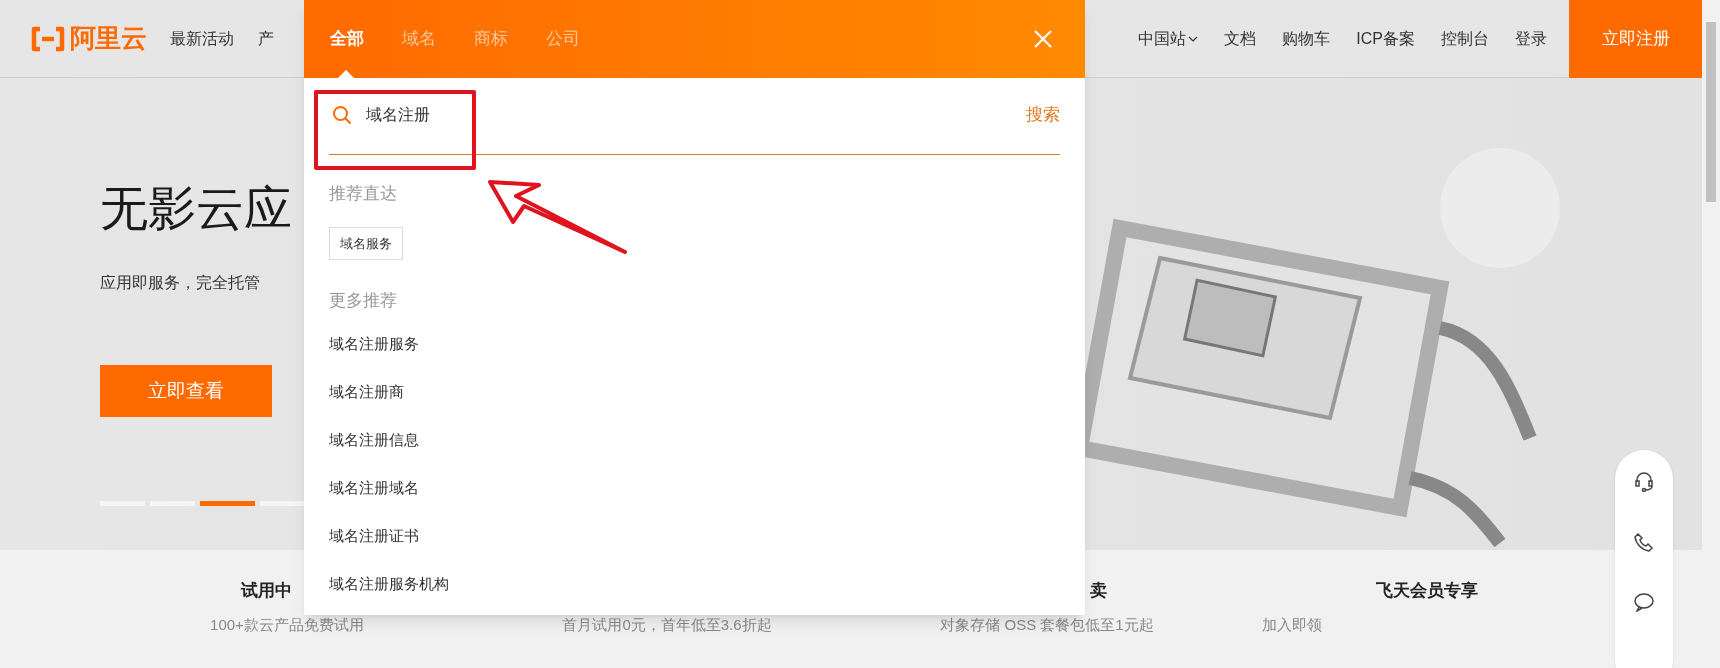 The height and width of the screenshot is (668, 1720). Describe the element at coordinates (1193, 38) in the screenshot. I see `chevron-down-icon` at that location.